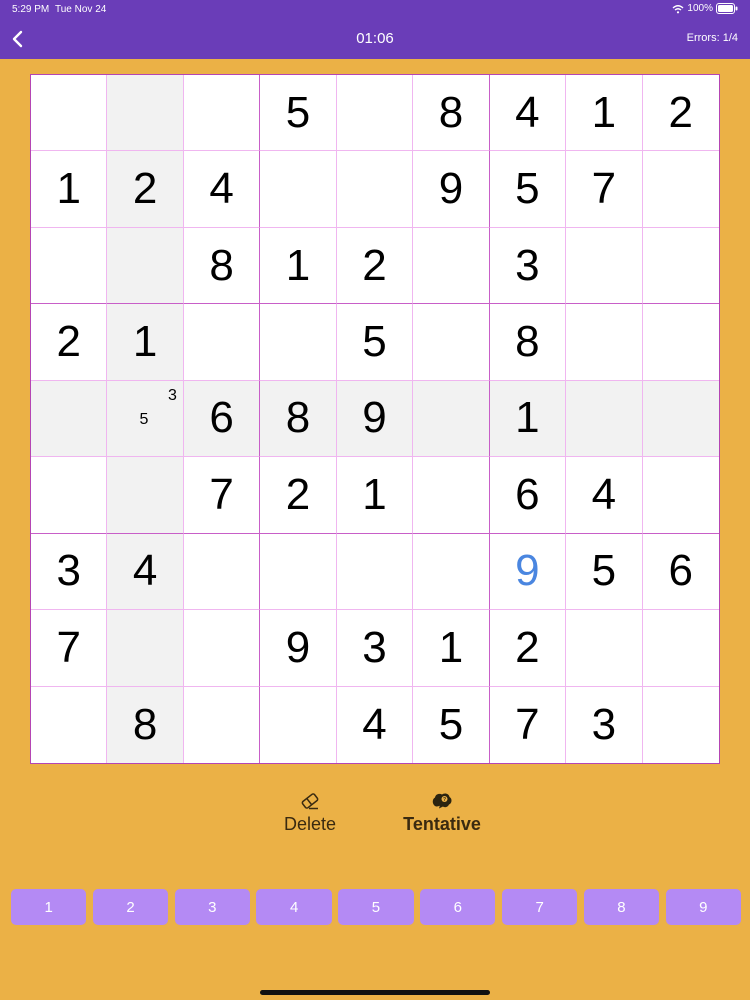 Image resolution: width=750 pixels, height=1000 pixels. I want to click on number-key-5: 5, so click(376, 907).